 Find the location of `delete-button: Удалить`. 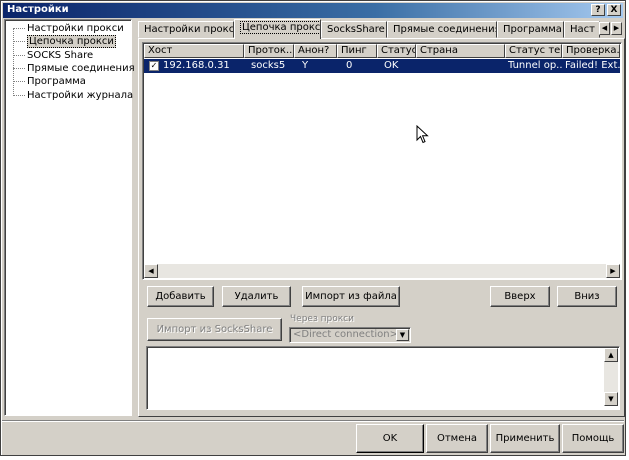

delete-button: Удалить is located at coordinates (256, 296).